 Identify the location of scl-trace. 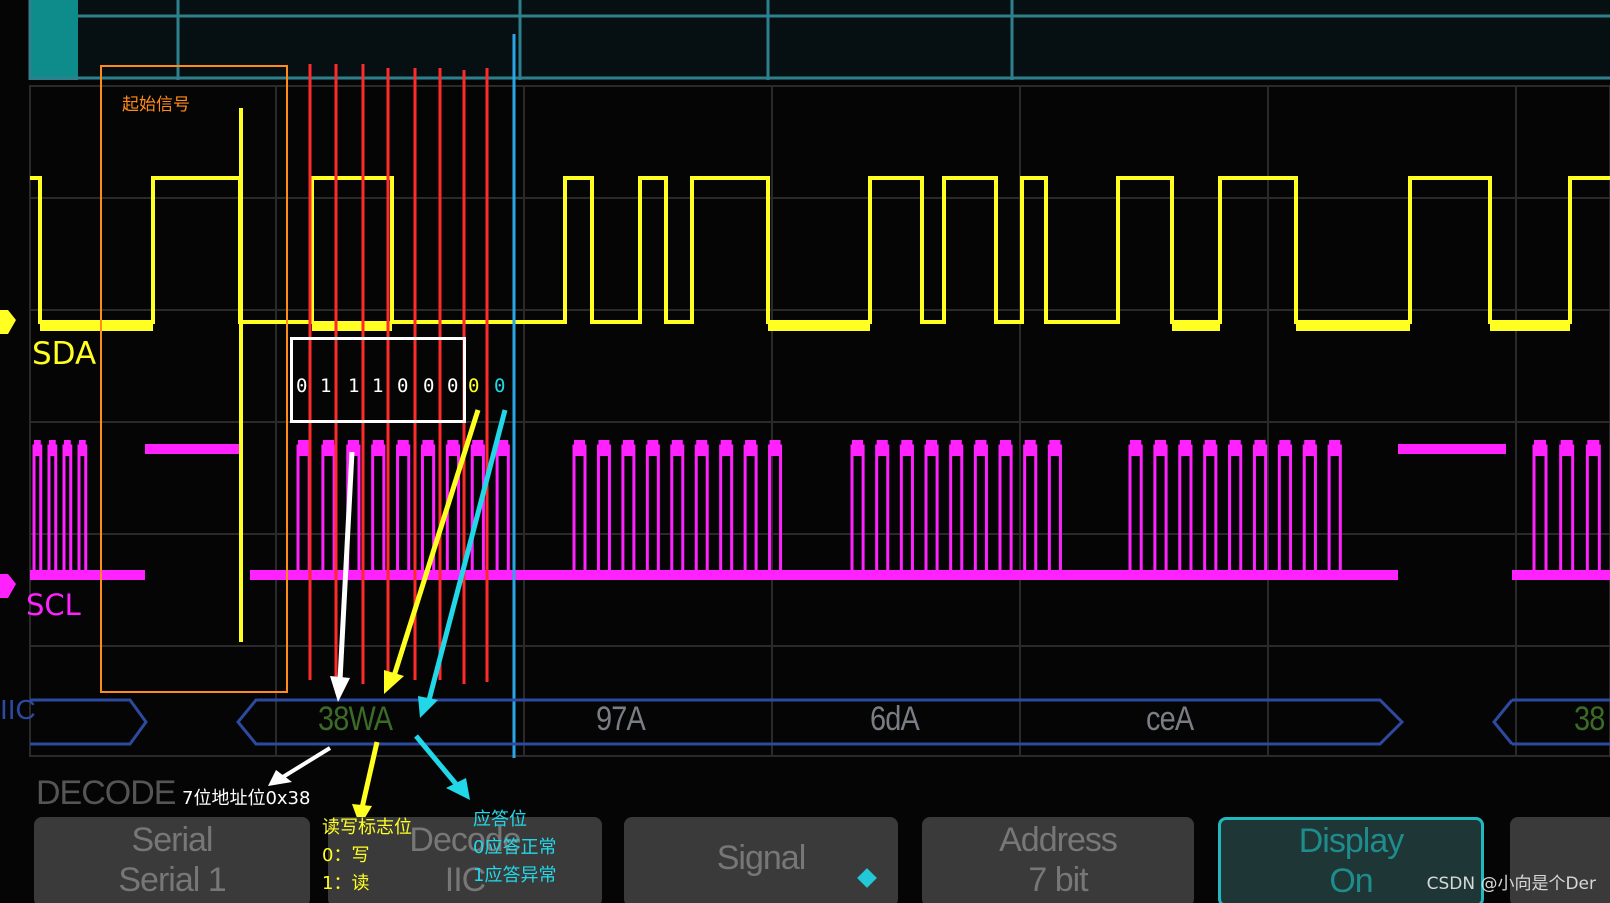
(820, 512).